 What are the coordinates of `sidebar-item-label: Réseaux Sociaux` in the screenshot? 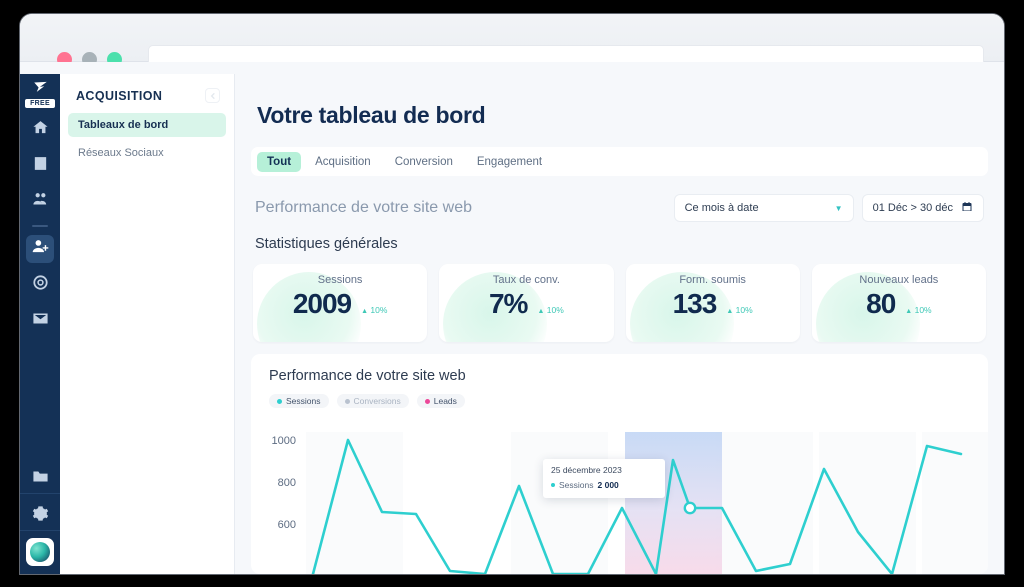 It's located at (121, 153).